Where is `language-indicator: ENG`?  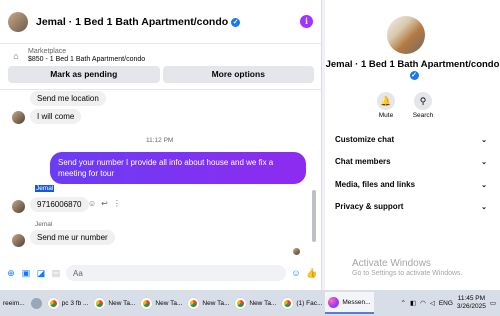
language-indicator: ENG is located at coordinates (446, 303).